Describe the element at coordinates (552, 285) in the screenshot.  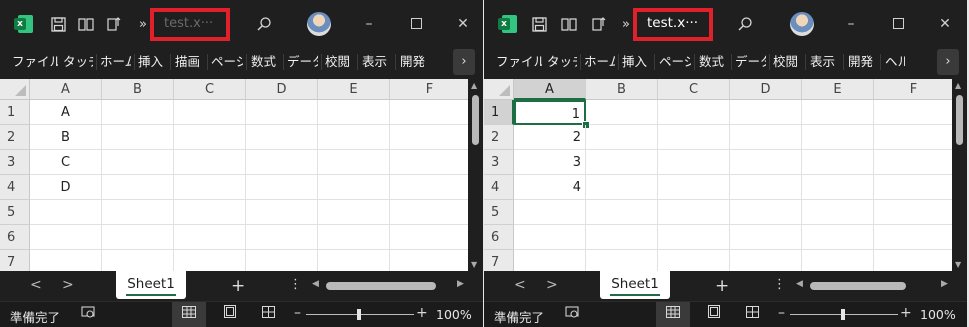
I see `sheet-next-icon: >` at that location.